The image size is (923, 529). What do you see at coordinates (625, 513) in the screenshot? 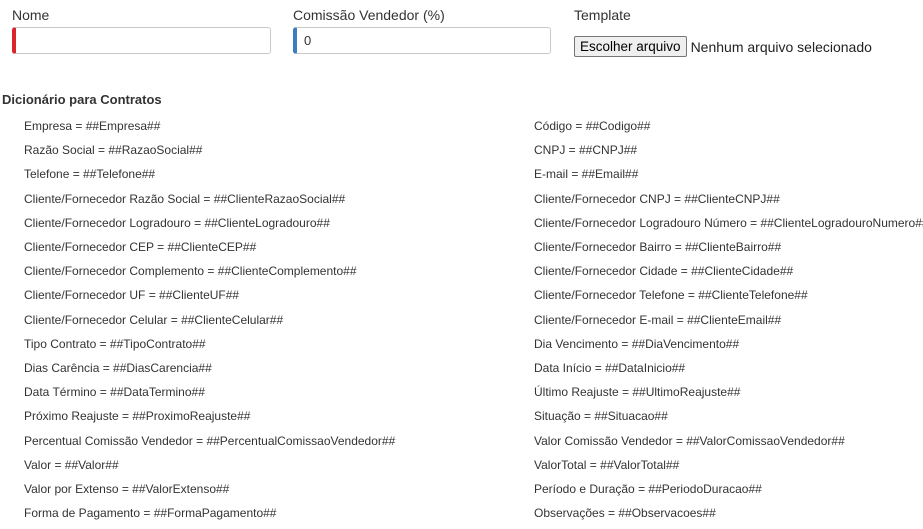
I see `dictionary-item-right: Observações = ##Observacoes##` at bounding box center [625, 513].